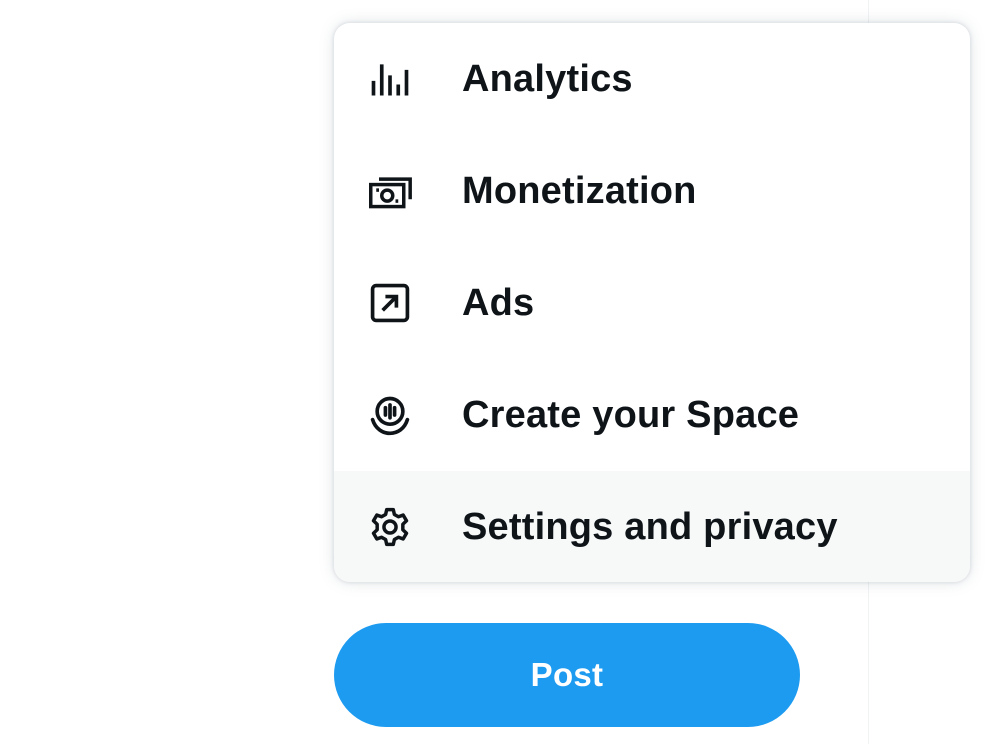 The width and height of the screenshot is (988, 744). What do you see at coordinates (390, 303) in the screenshot?
I see `ads-icon` at bounding box center [390, 303].